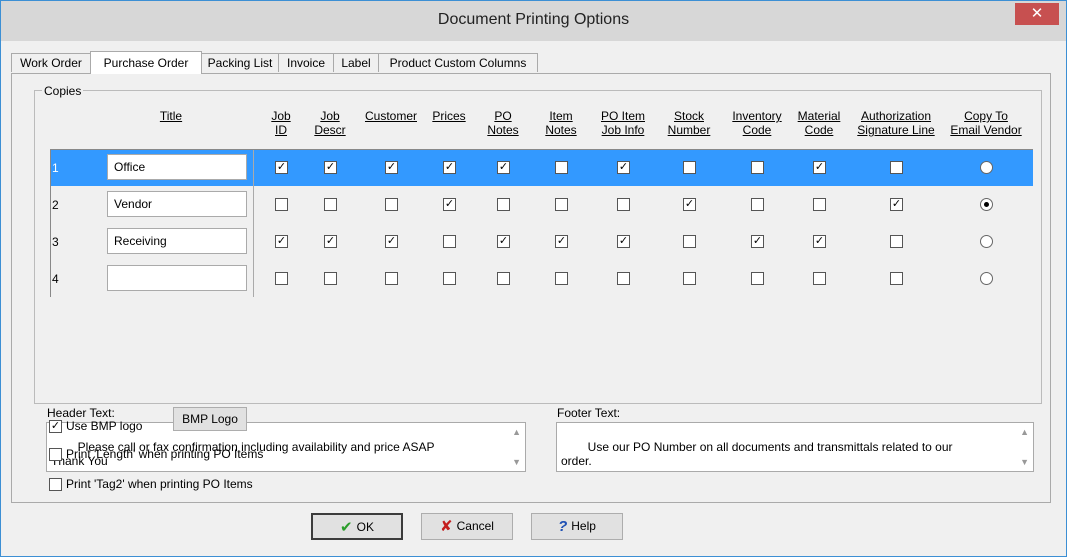  I want to click on use-bmp-logo-option: ✓ Use BMP logo, so click(96, 426).